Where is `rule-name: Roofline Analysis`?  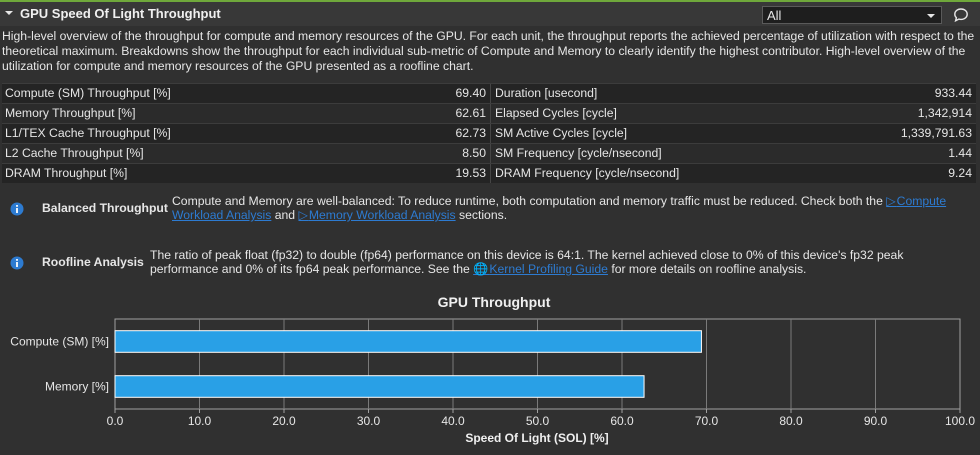
rule-name: Roofline Analysis is located at coordinates (93, 262).